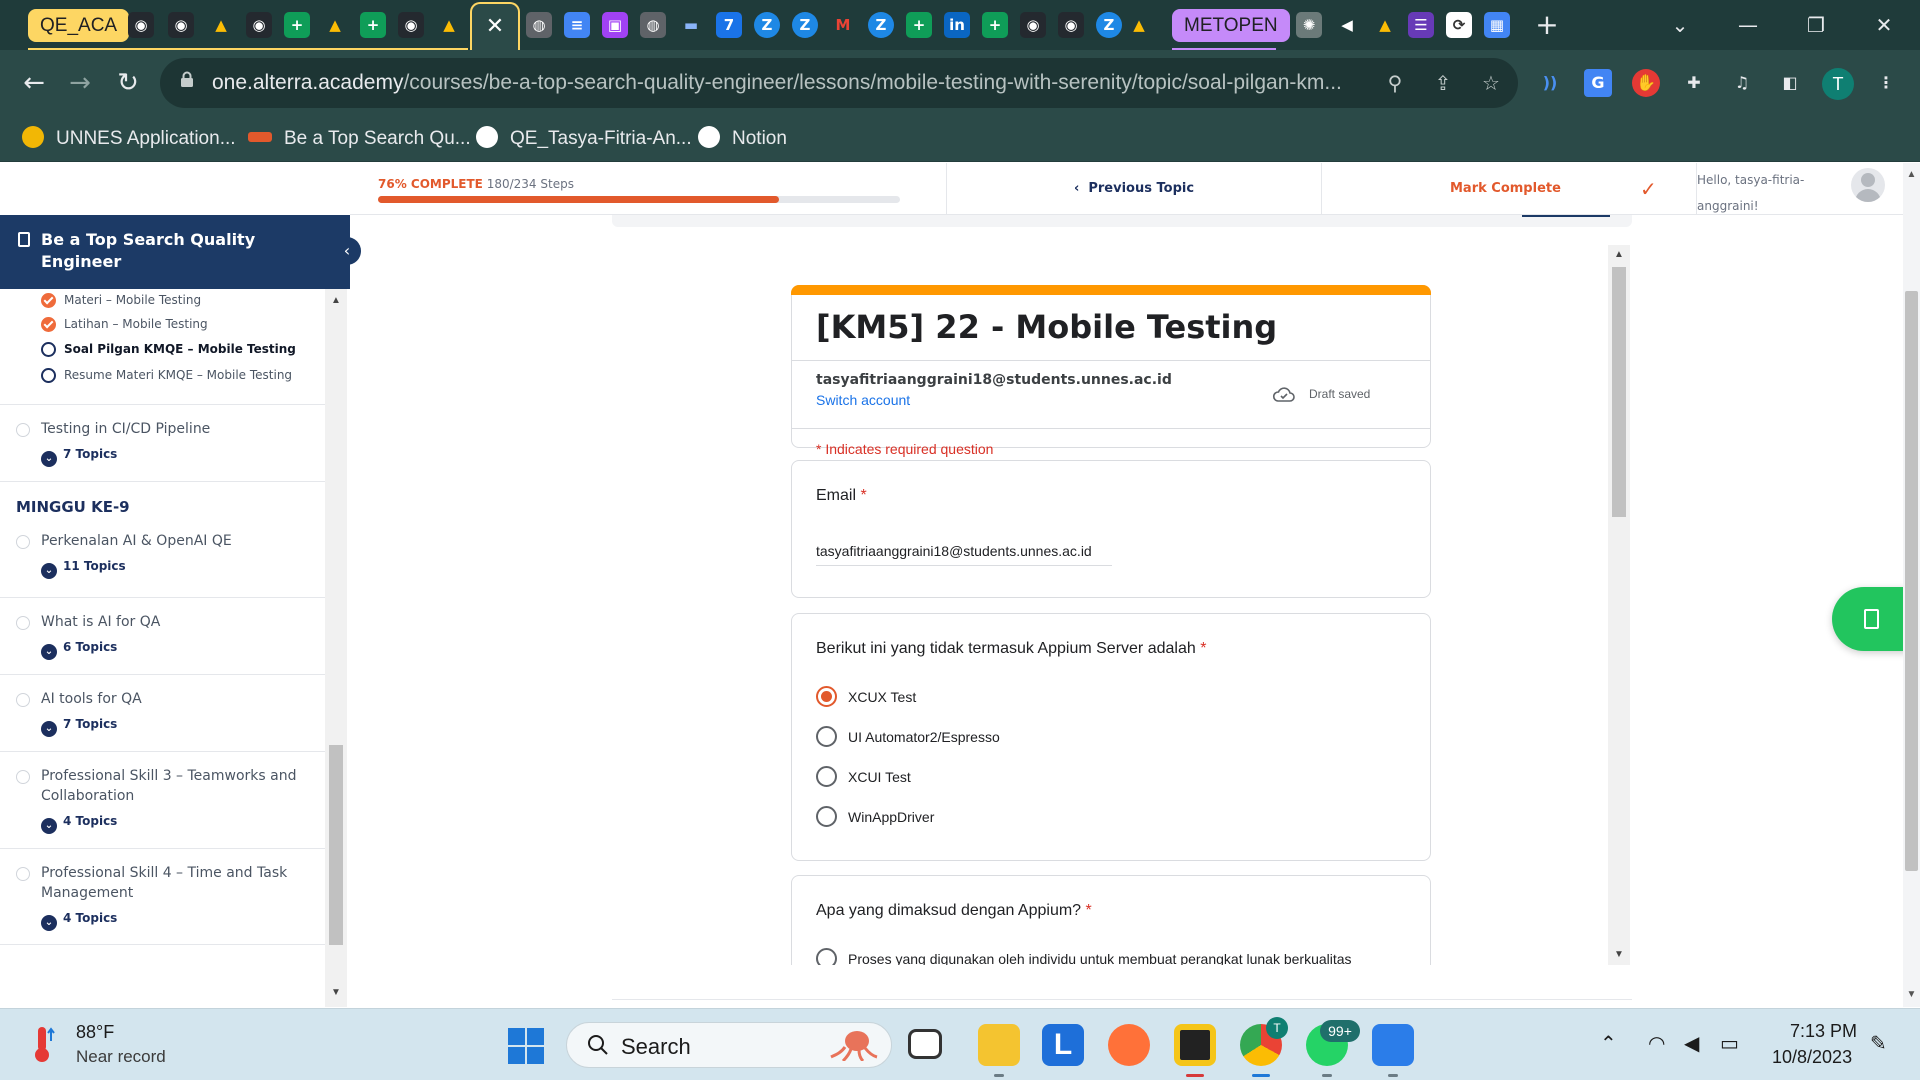  What do you see at coordinates (1550, 83) in the screenshot?
I see `read-aloud-extension-icon: ))` at bounding box center [1550, 83].